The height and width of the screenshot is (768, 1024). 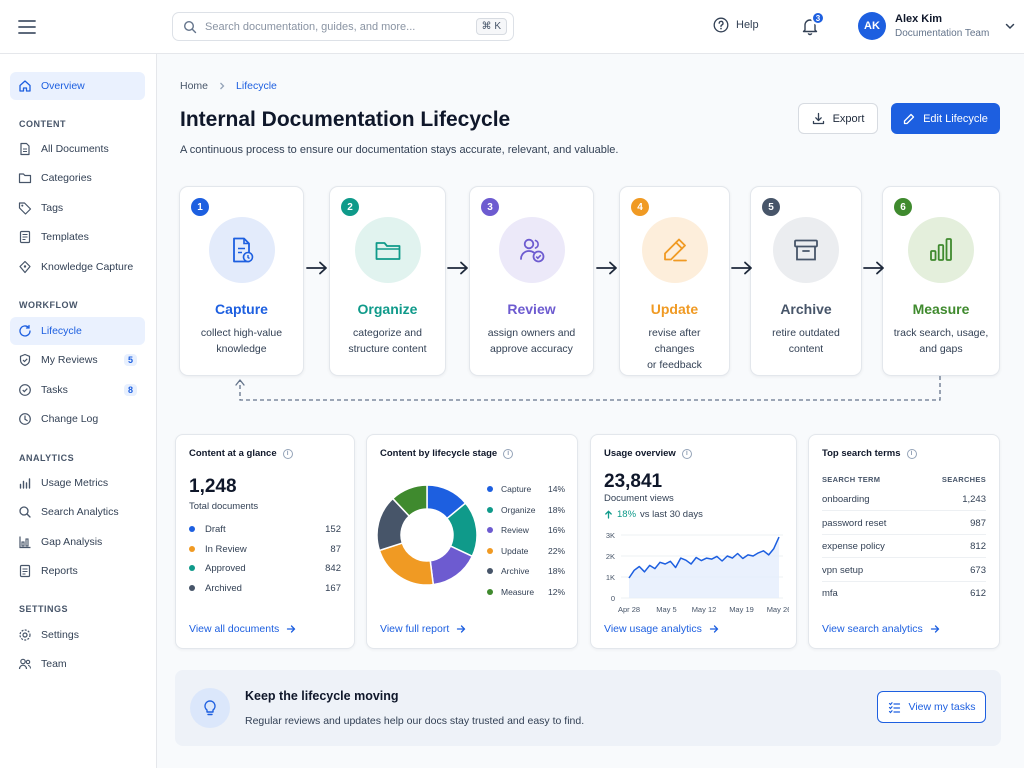 What do you see at coordinates (741, 609) in the screenshot?
I see `x-tick-label: May 19` at bounding box center [741, 609].